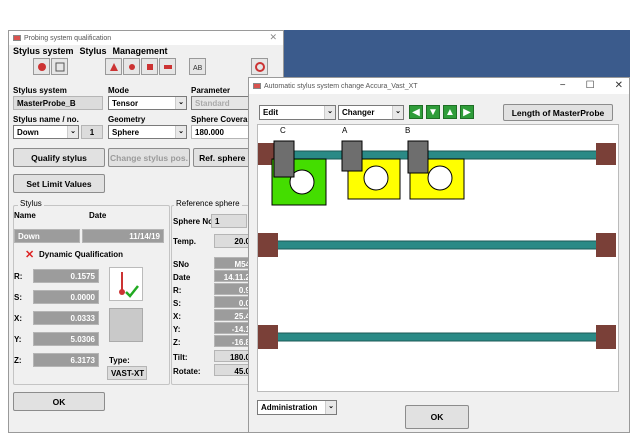 The height and width of the screenshot is (433, 630). I want to click on rotate-label: Rotate:, so click(187, 371).